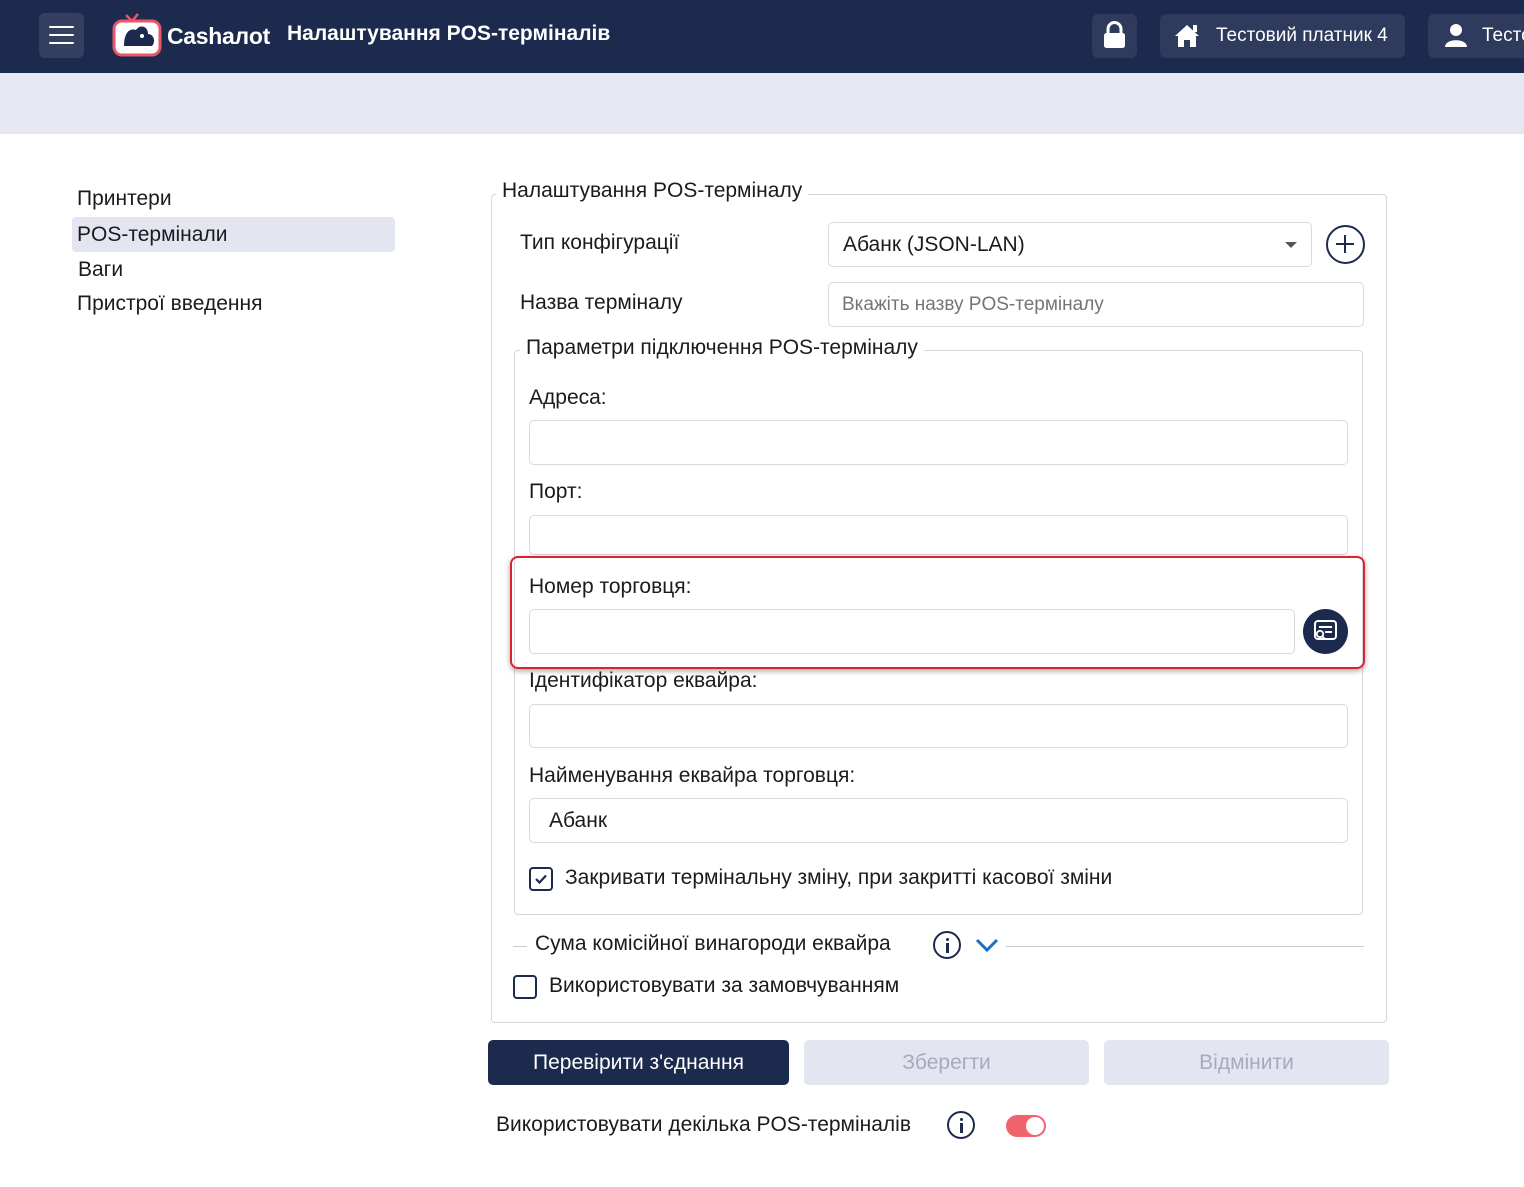 Image resolution: width=1524 pixels, height=1187 pixels. What do you see at coordinates (601, 302) in the screenshot?
I see `terminal-name-label: Назва терміналу` at bounding box center [601, 302].